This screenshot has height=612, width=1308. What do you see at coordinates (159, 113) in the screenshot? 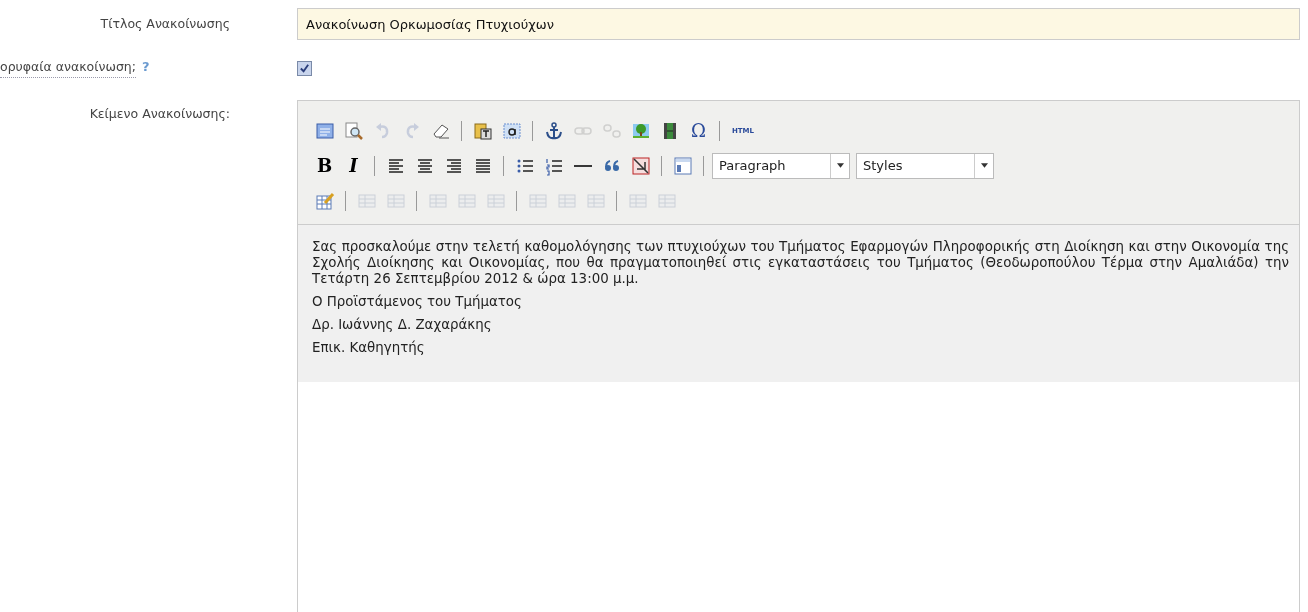
I see `field-label: Κείμενο Ανακοίνωσης:` at bounding box center [159, 113].